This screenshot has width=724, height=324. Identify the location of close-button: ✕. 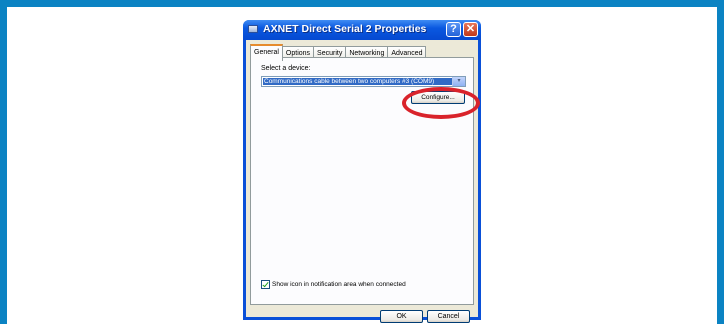
(470, 29).